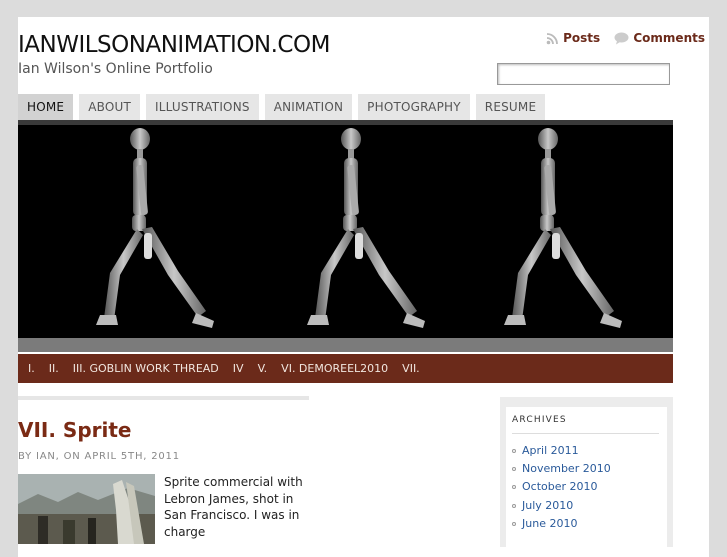 Image resolution: width=727 pixels, height=557 pixels. I want to click on post-title: VII. Sprite, so click(75, 430).